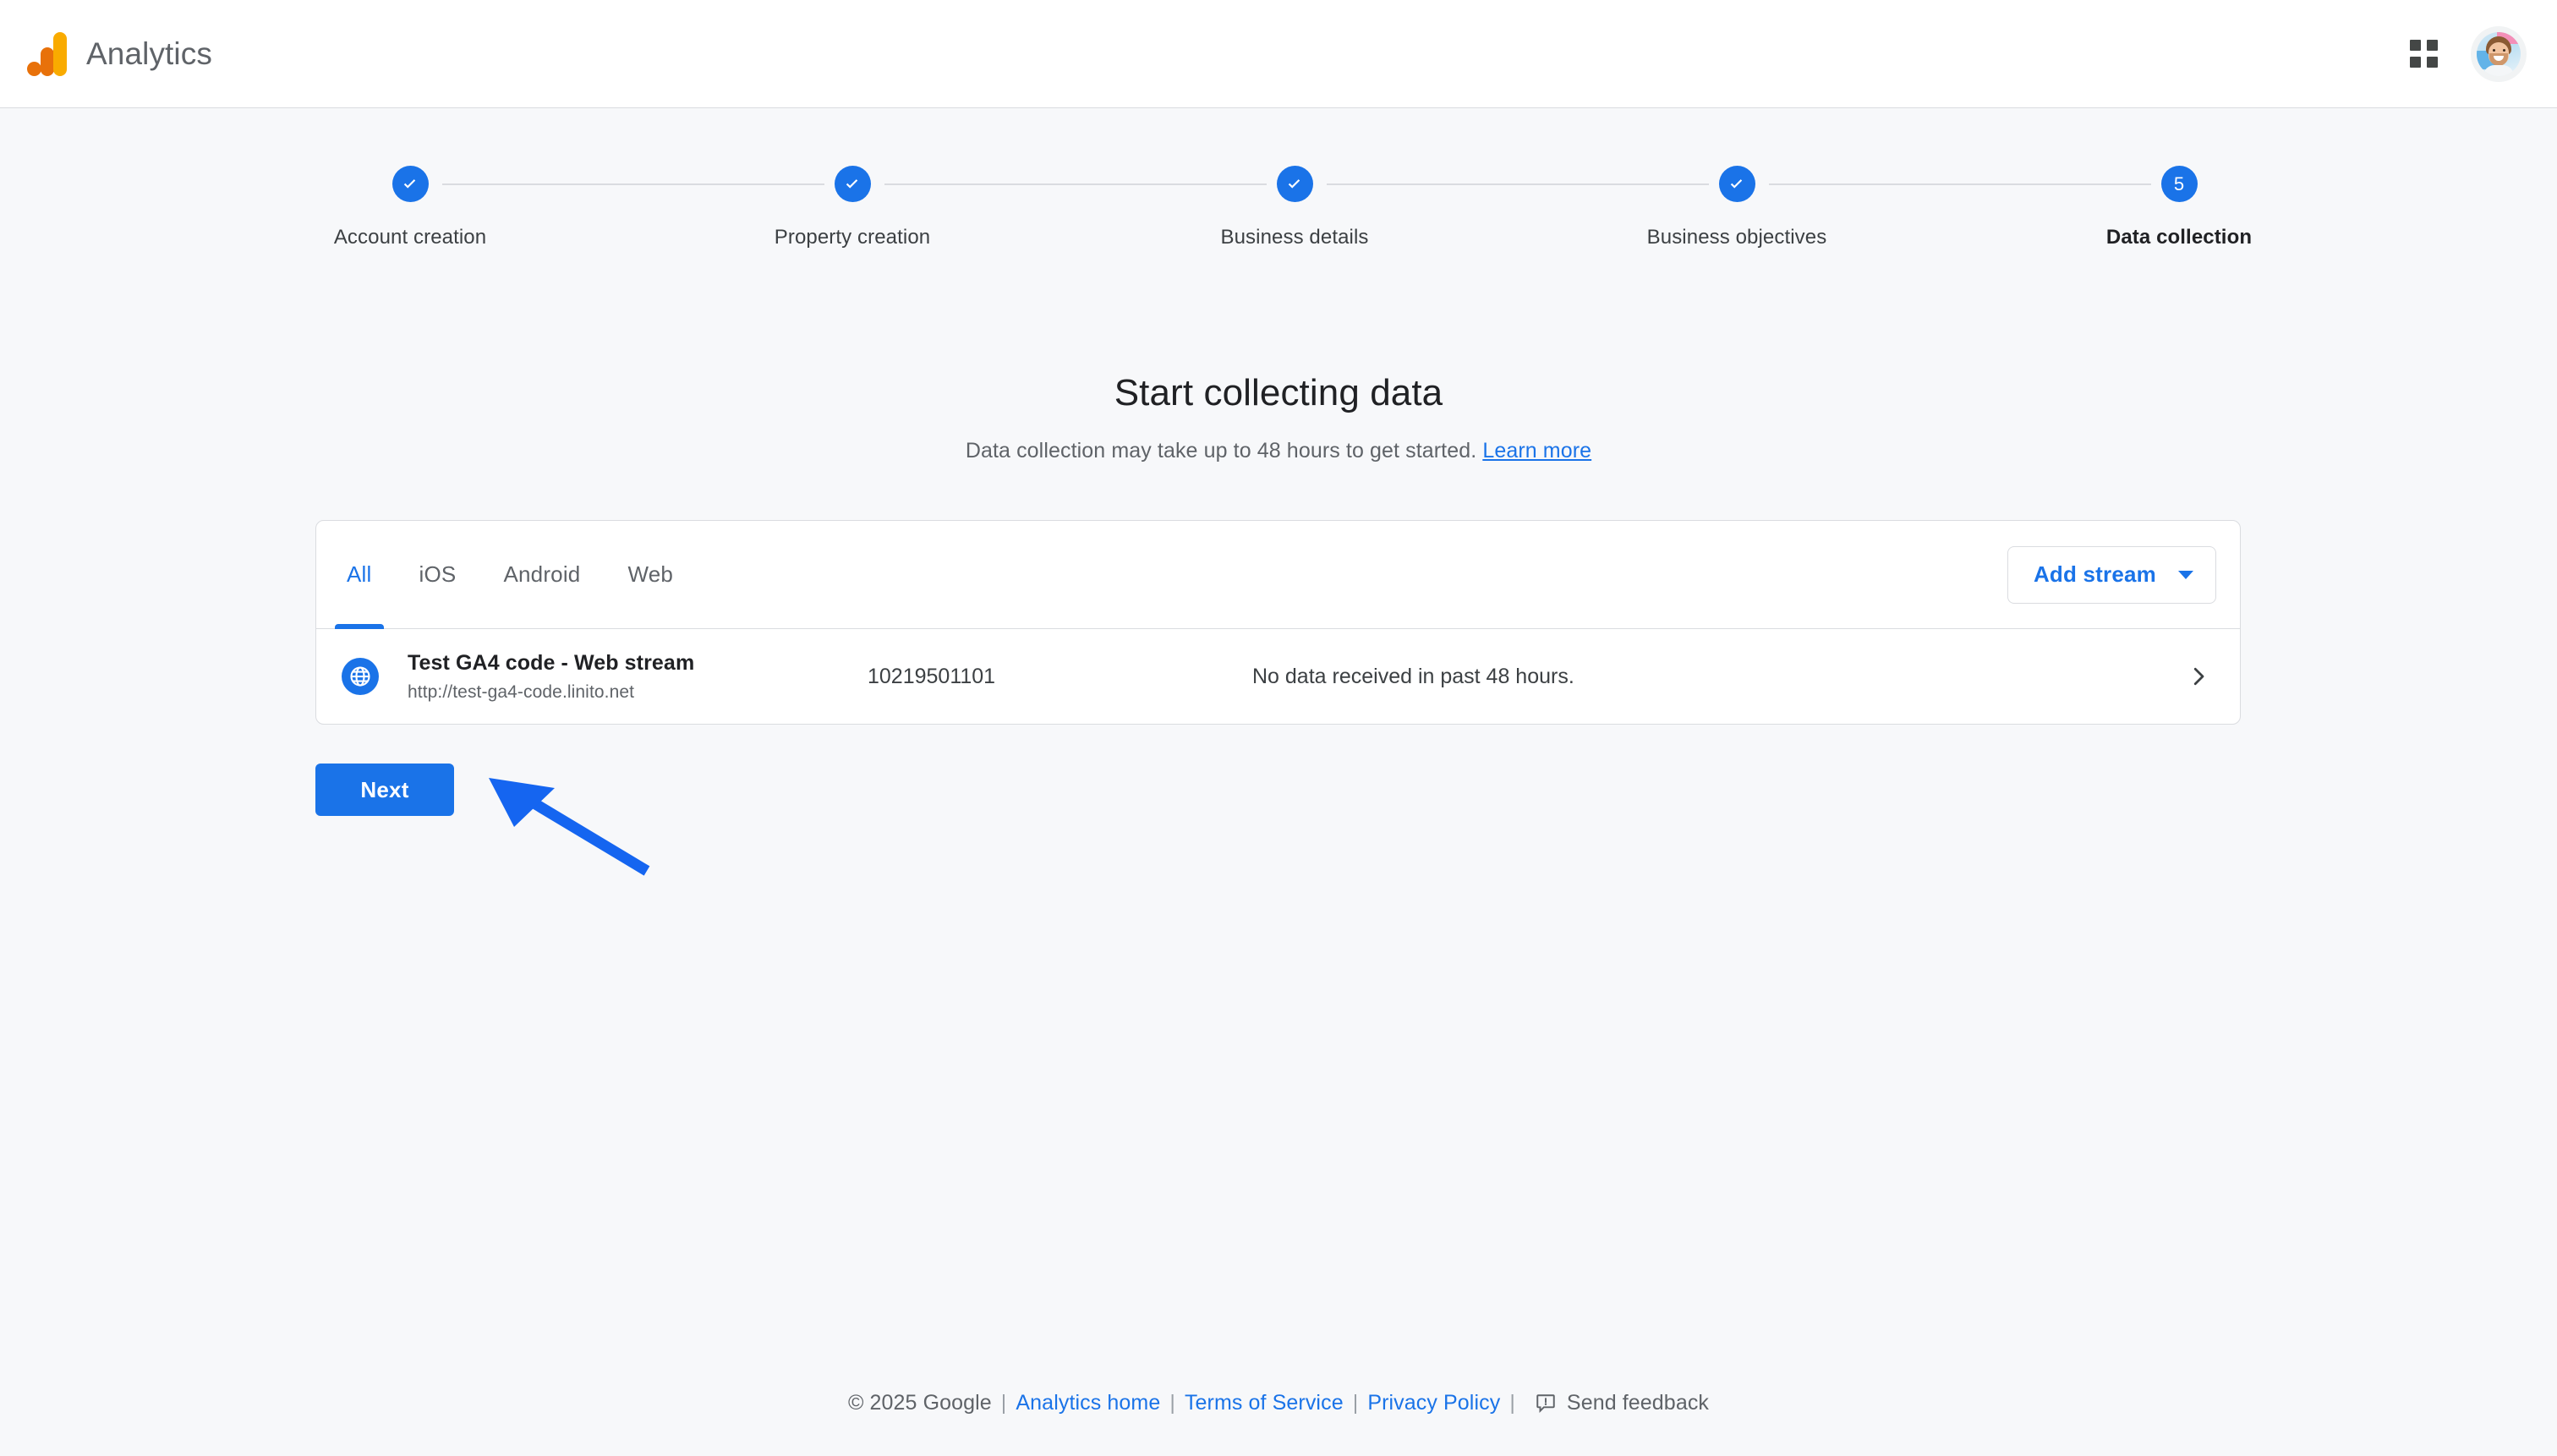 The image size is (2557, 1456). What do you see at coordinates (569, 827) in the screenshot?
I see `annotation-arrow` at bounding box center [569, 827].